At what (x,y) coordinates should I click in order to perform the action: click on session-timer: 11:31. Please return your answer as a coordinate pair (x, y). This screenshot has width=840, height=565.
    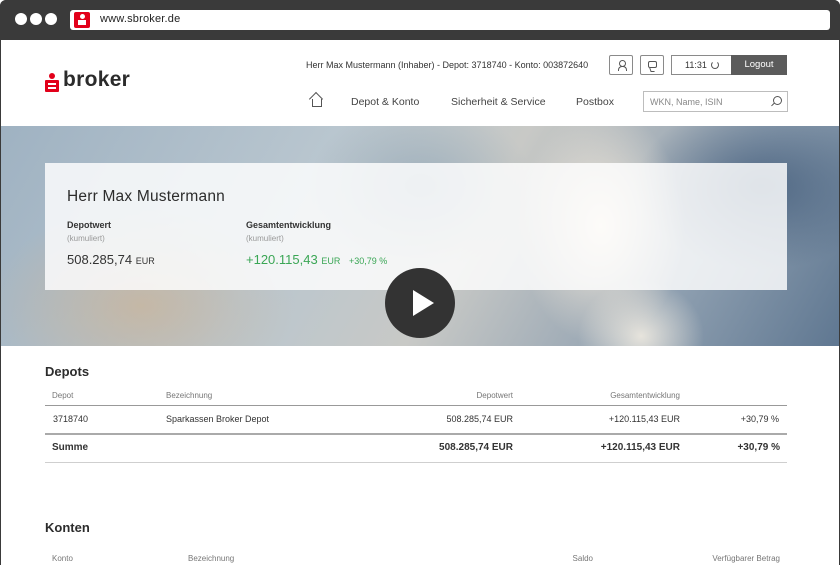
    Looking at the image, I should click on (701, 65).